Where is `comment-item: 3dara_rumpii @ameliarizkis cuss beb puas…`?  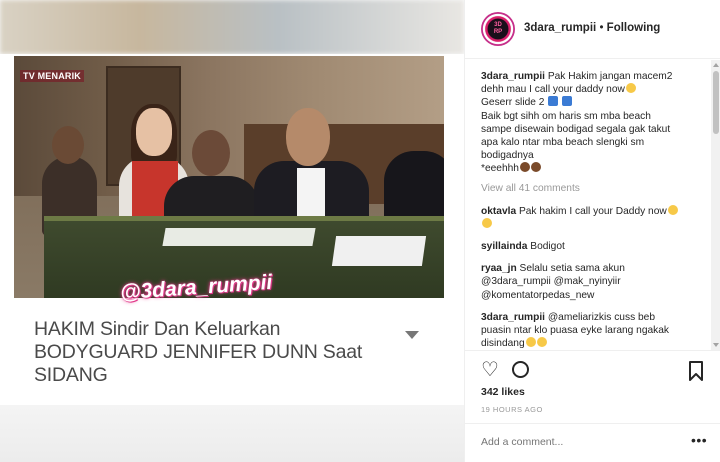 comment-item: 3dara_rumpii @ameliarizkis cuss beb puas… is located at coordinates (593, 330).